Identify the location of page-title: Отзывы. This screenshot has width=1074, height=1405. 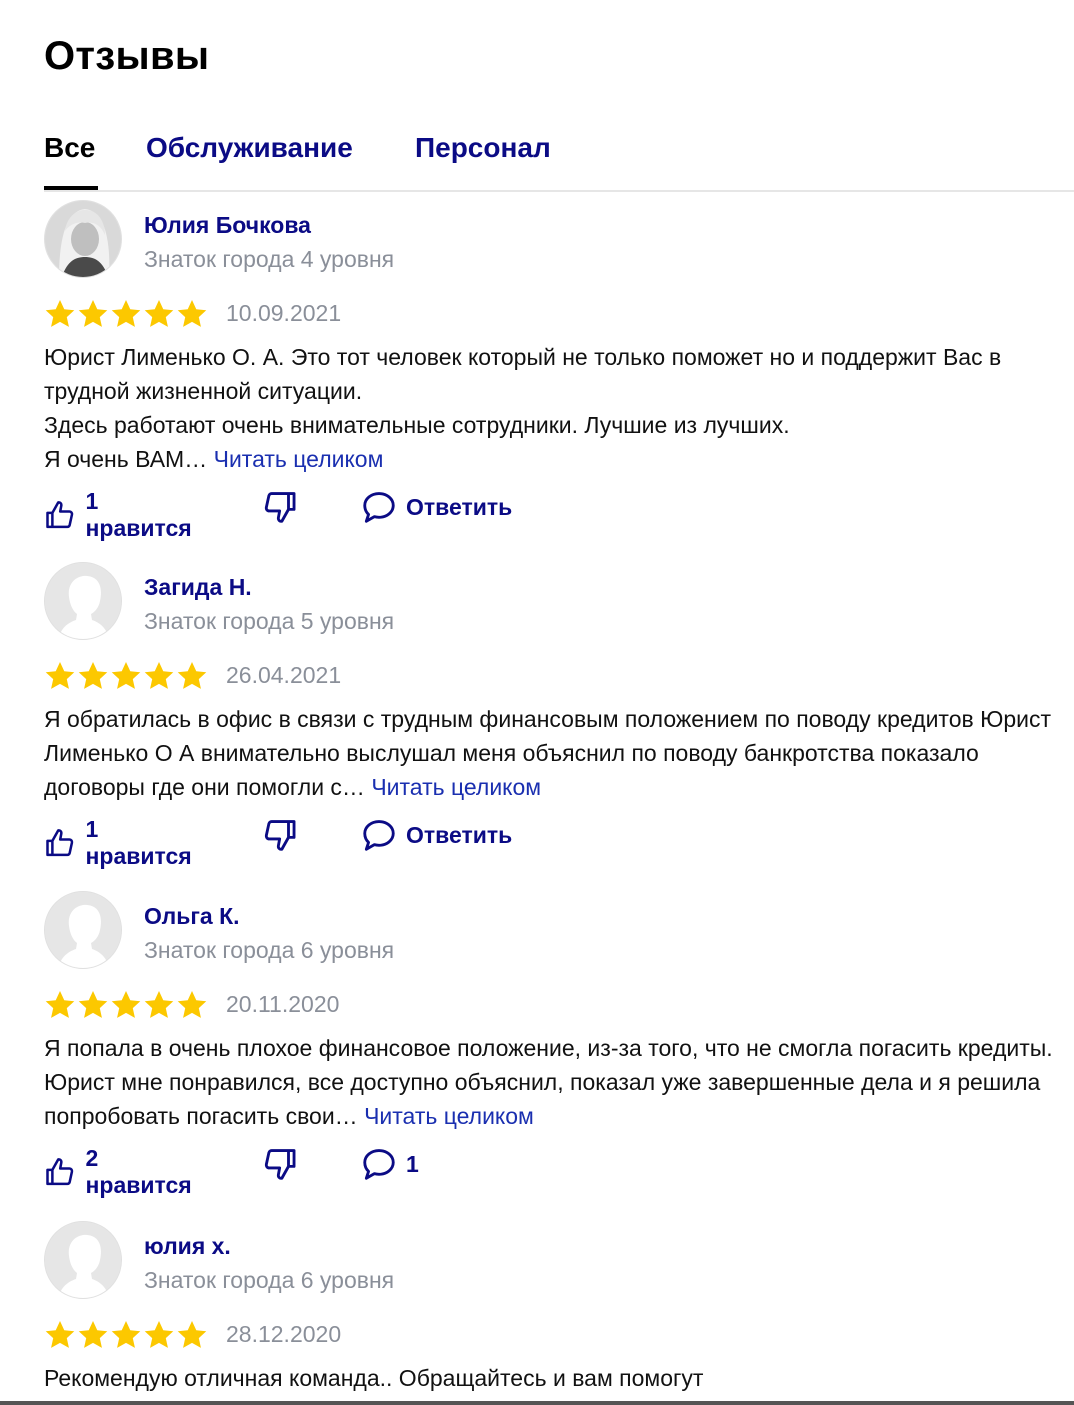
(127, 56).